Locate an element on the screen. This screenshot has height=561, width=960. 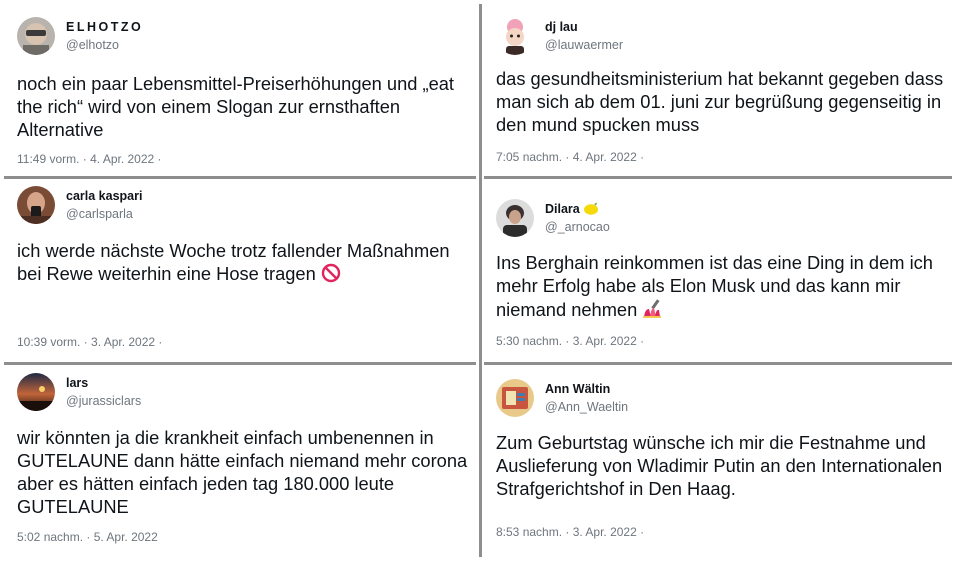
user-handle: @lauwaermer is located at coordinates (584, 45).